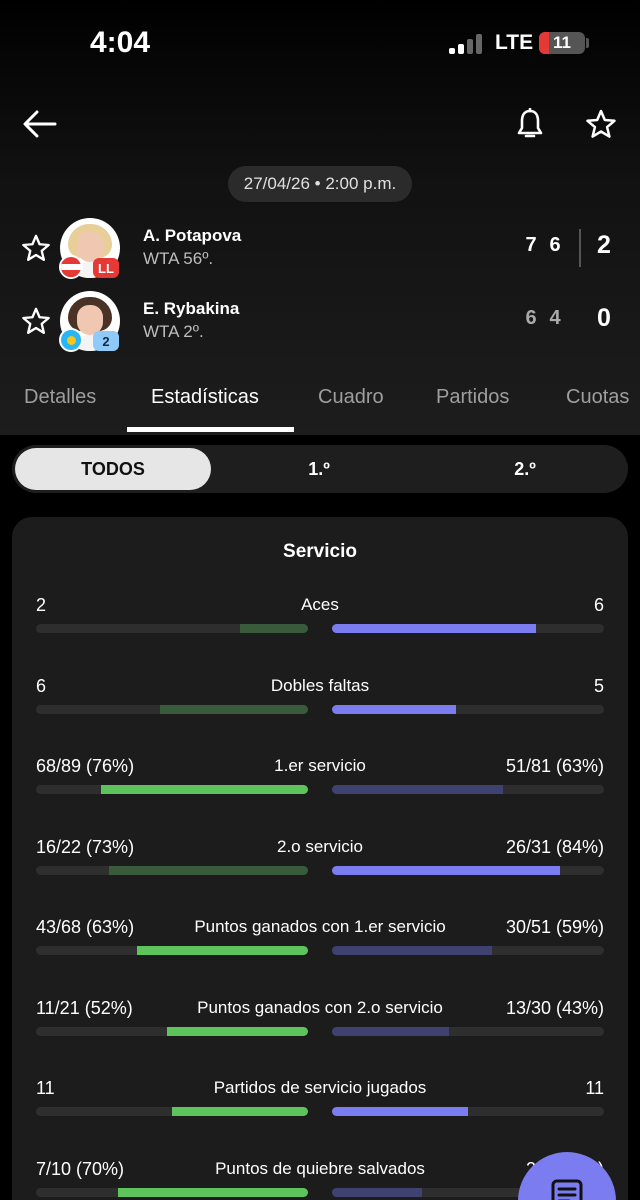  Describe the element at coordinates (320, 321) in the screenshot. I see `player-row: 2 E. Rybakina WTA 2º. 6 4 0` at that location.